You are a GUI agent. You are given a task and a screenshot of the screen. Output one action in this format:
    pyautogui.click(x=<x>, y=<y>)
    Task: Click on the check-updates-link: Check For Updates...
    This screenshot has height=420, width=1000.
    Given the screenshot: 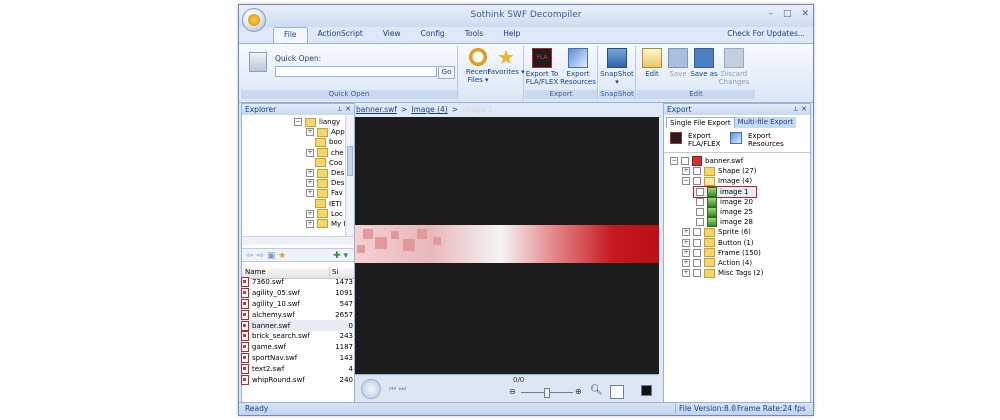 What is the action you would take?
    pyautogui.click(x=766, y=33)
    